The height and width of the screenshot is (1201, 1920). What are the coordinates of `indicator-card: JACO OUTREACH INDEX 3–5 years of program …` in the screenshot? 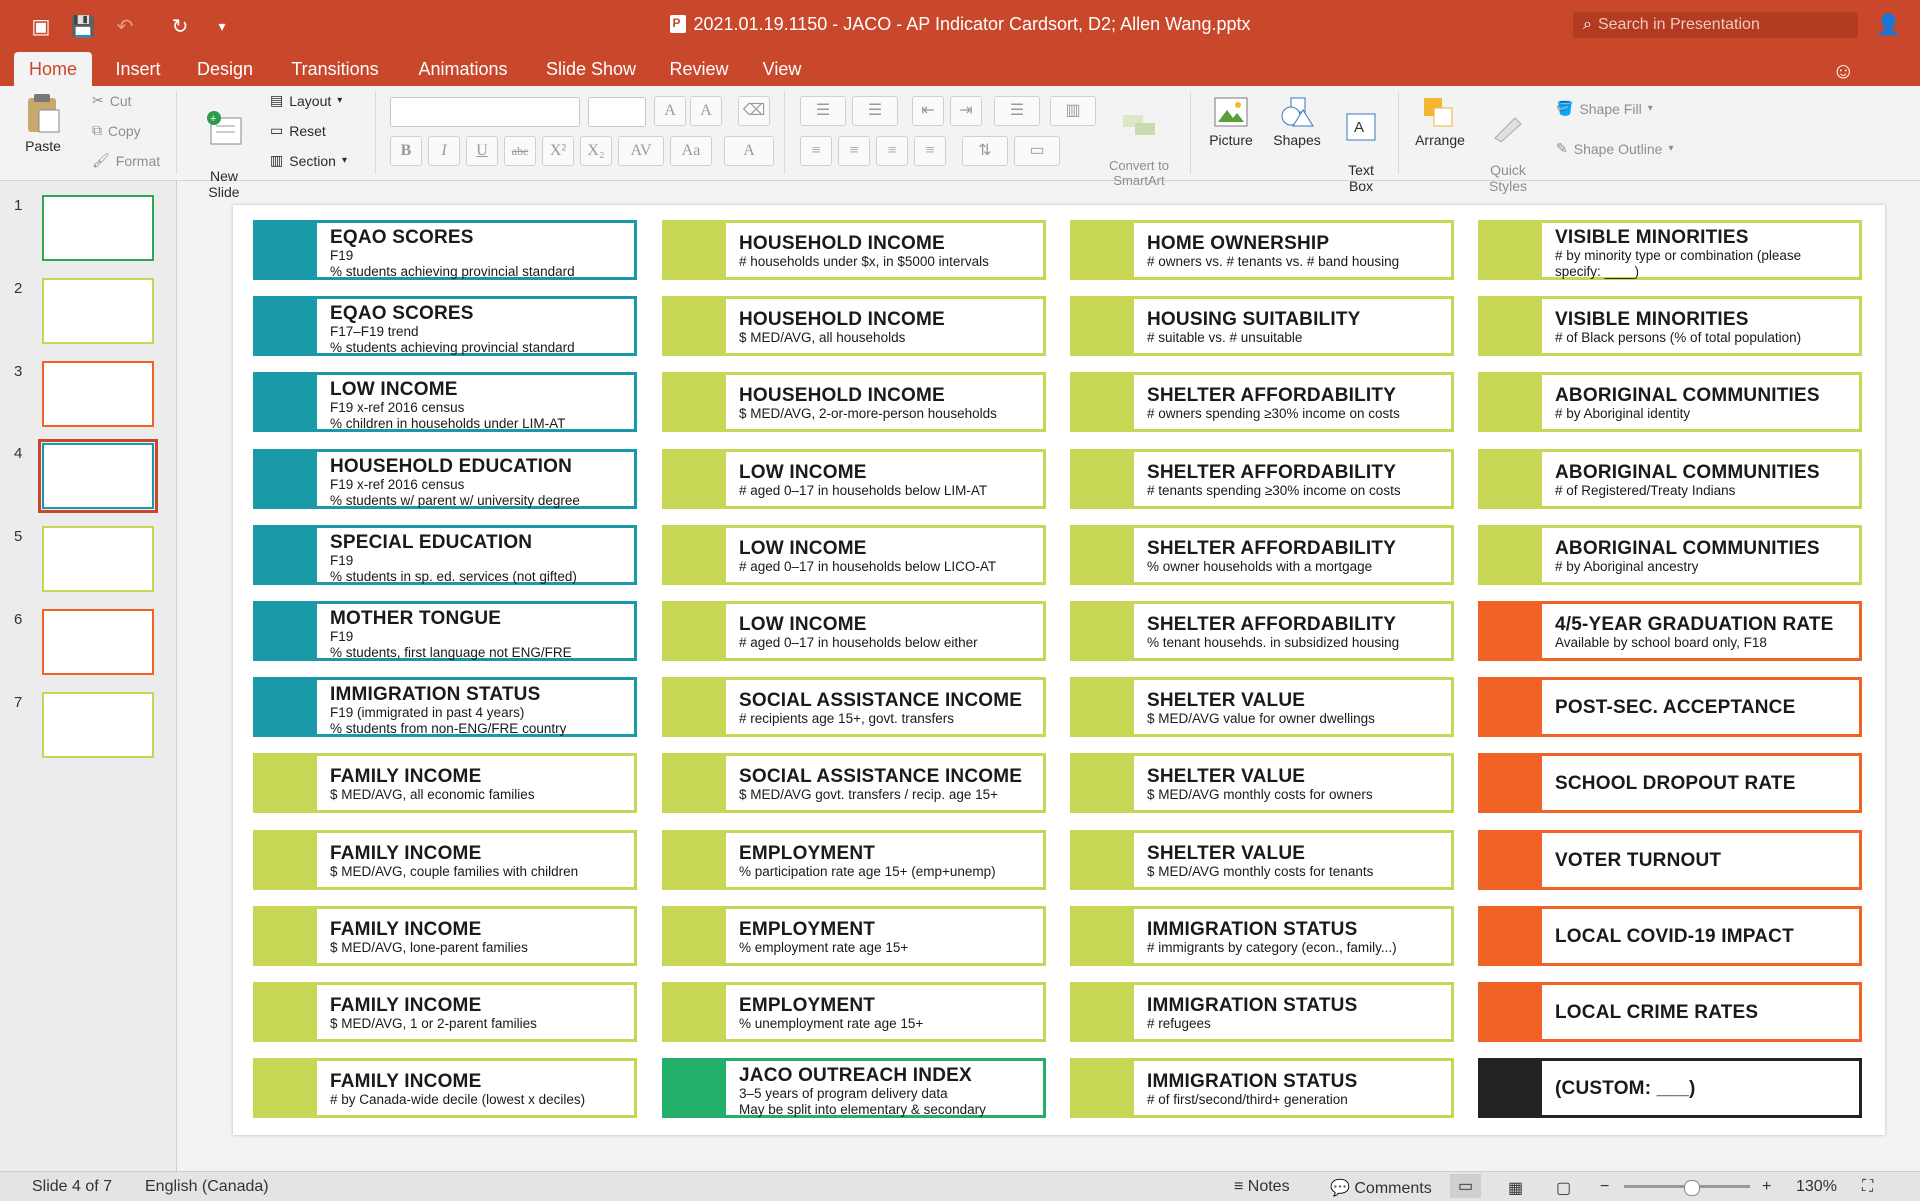 It's located at (854, 1088).